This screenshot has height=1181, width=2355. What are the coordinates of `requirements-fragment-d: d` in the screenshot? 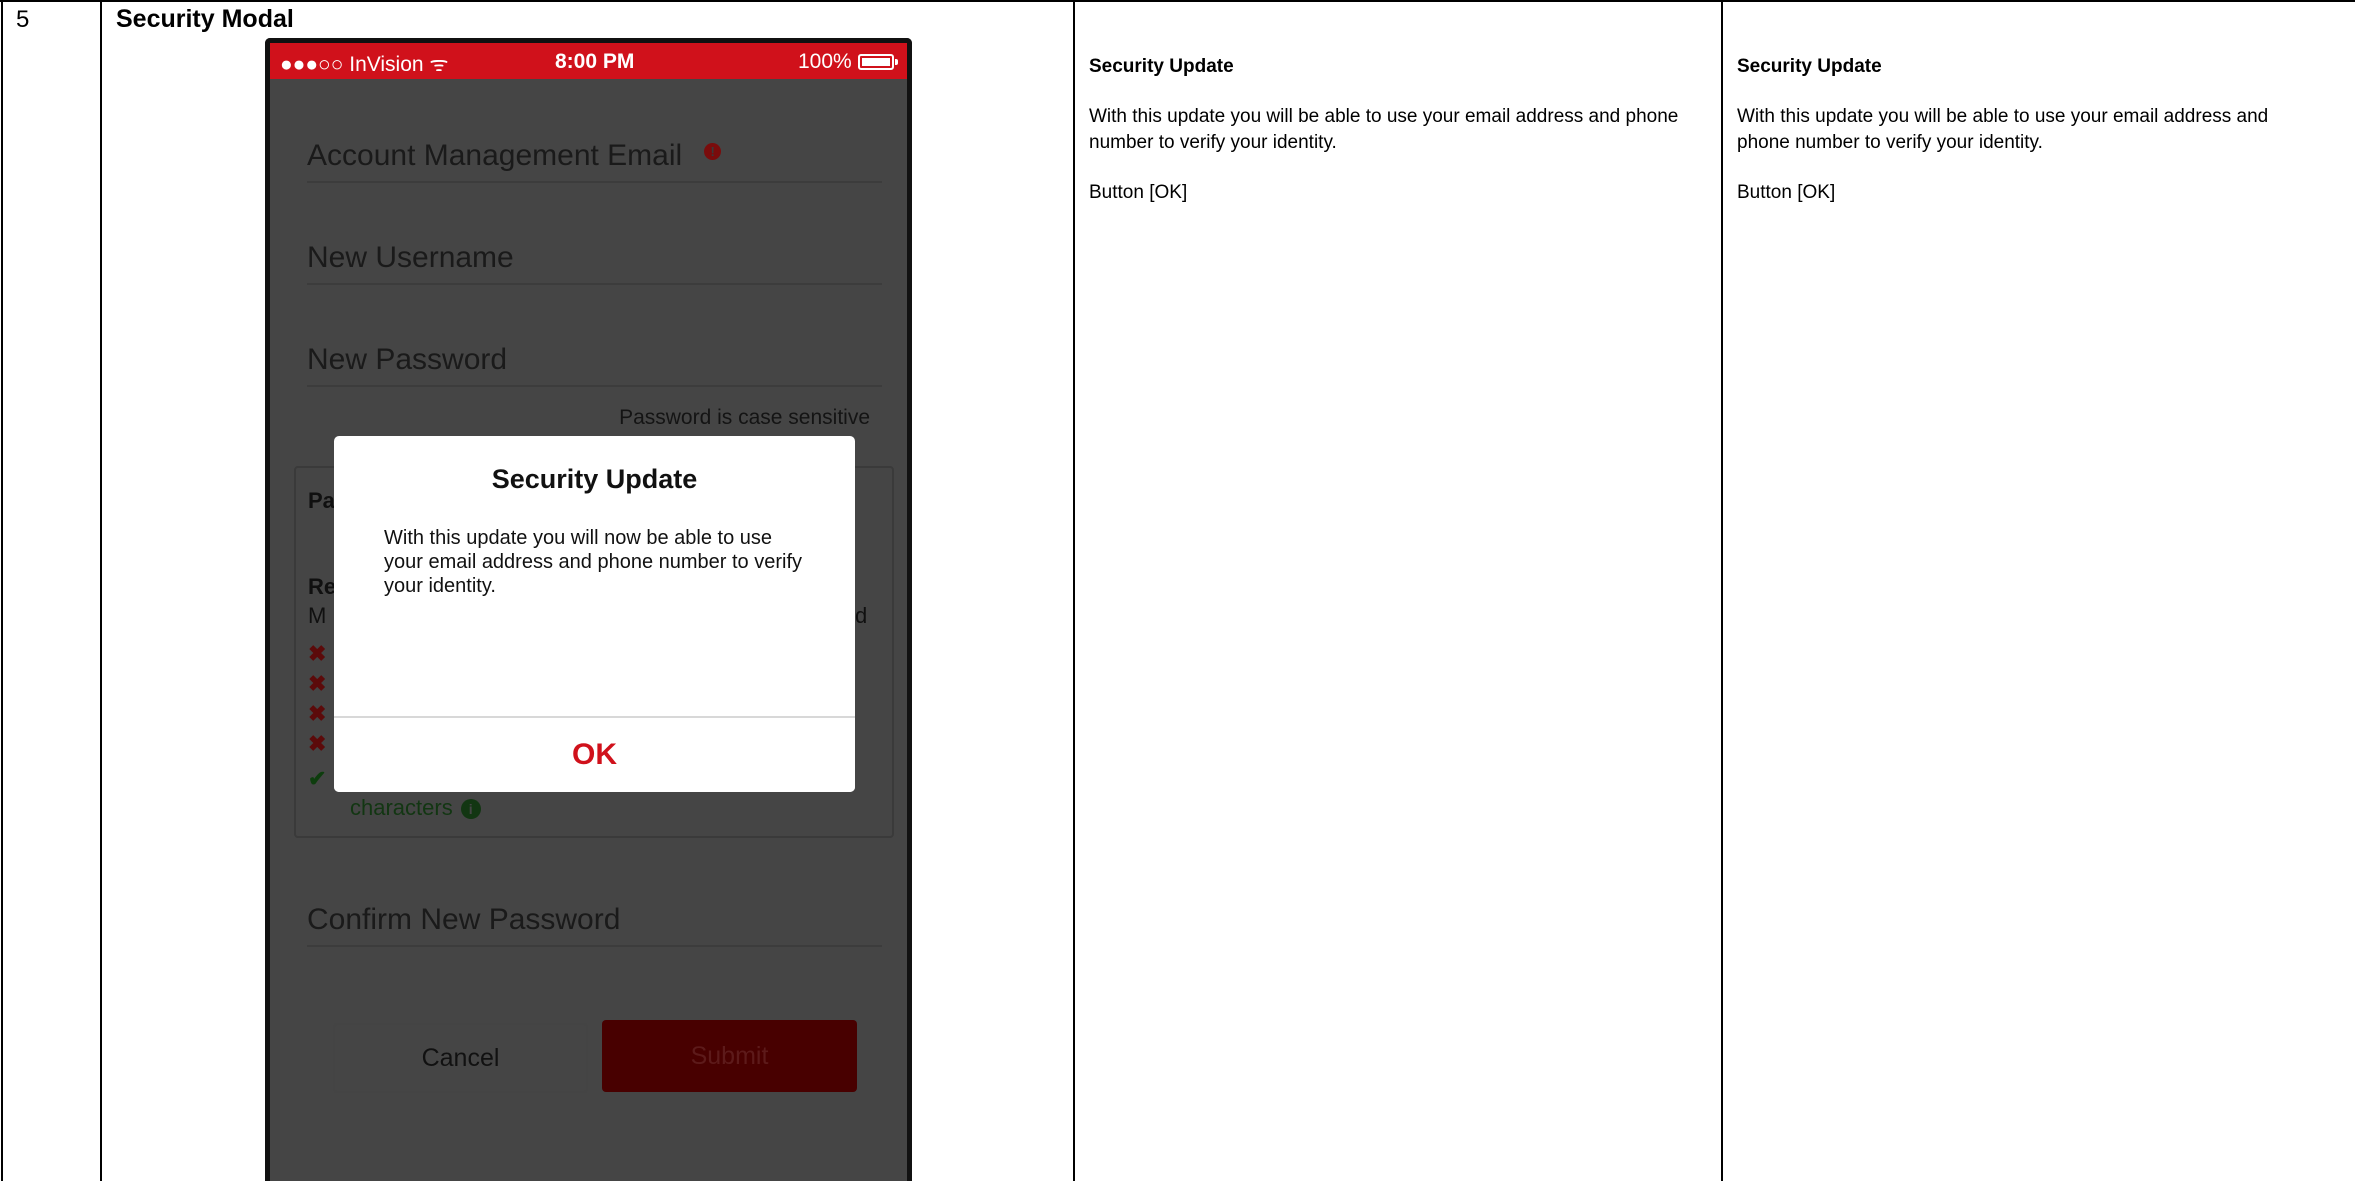 It's located at (861, 615).